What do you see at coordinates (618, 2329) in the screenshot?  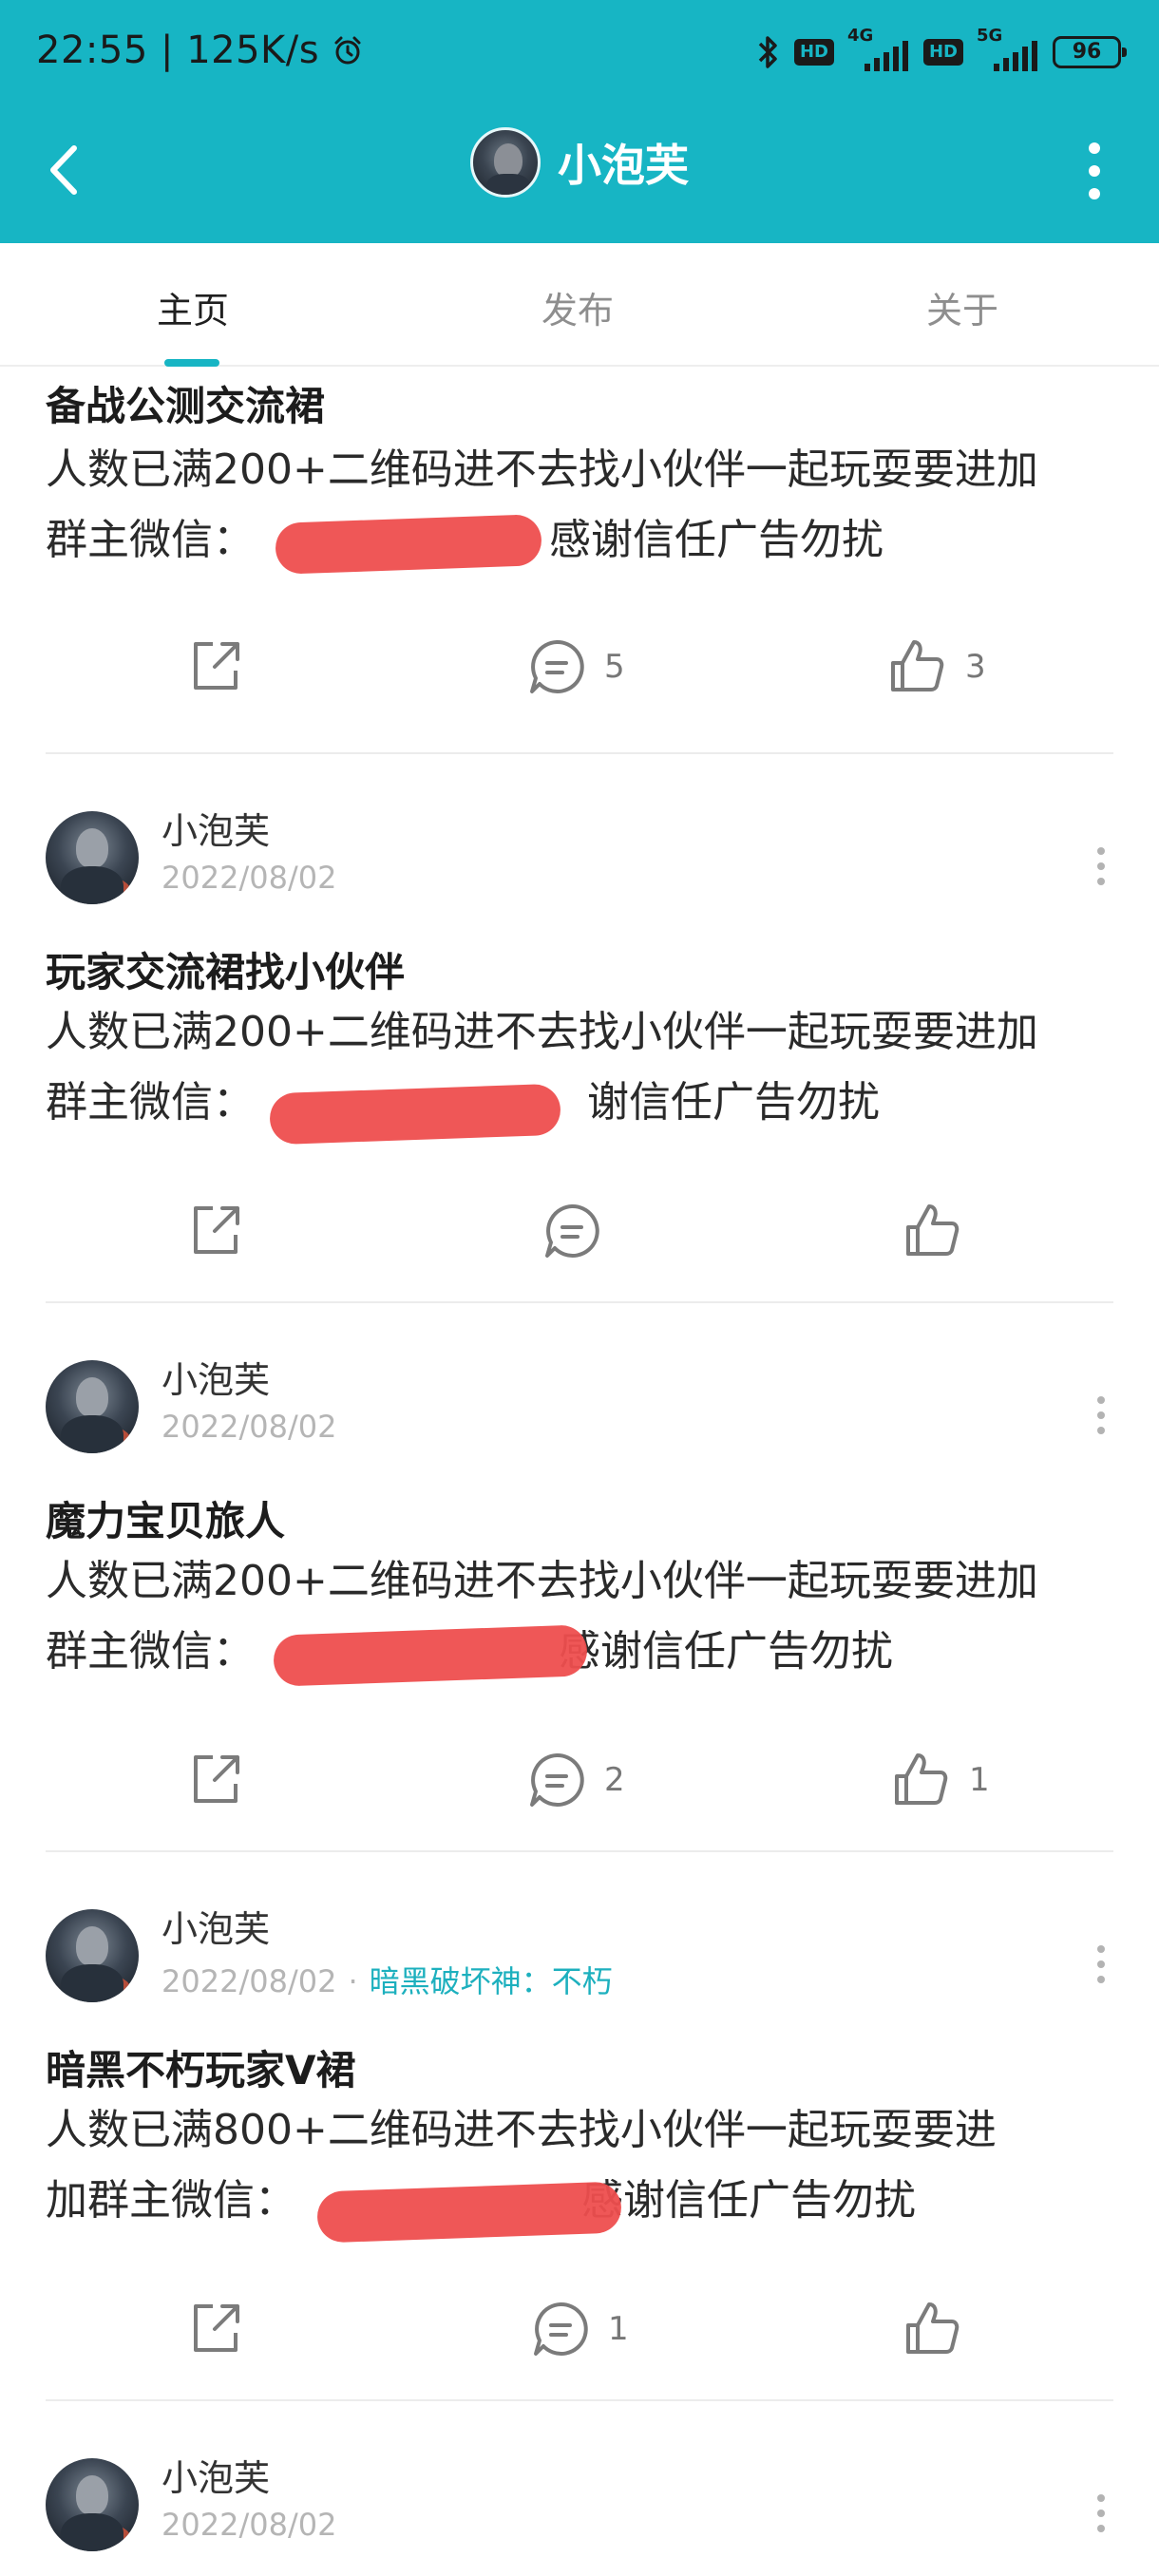 I see `comment-count: 1` at bounding box center [618, 2329].